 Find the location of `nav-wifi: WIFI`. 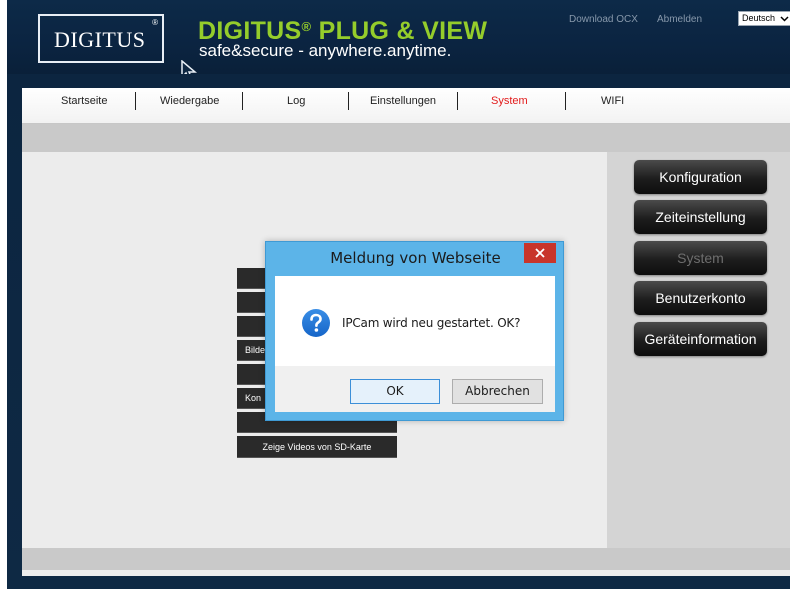

nav-wifi: WIFI is located at coordinates (612, 101).